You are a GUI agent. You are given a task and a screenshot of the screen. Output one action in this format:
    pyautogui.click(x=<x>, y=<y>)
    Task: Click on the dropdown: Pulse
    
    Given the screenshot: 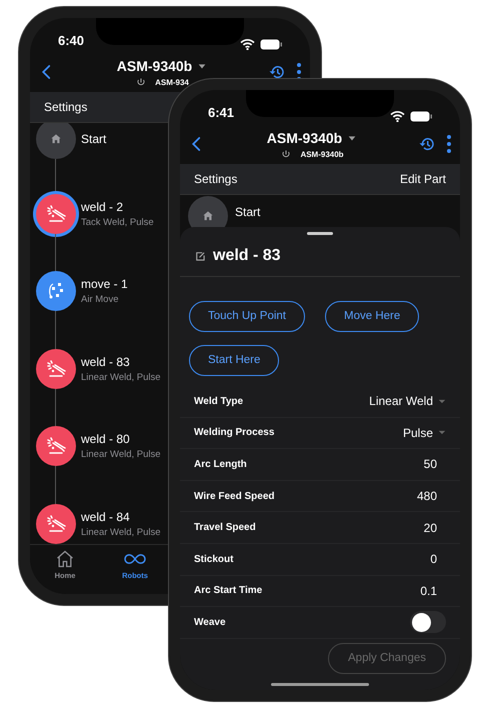 What is the action you would take?
    pyautogui.click(x=424, y=433)
    